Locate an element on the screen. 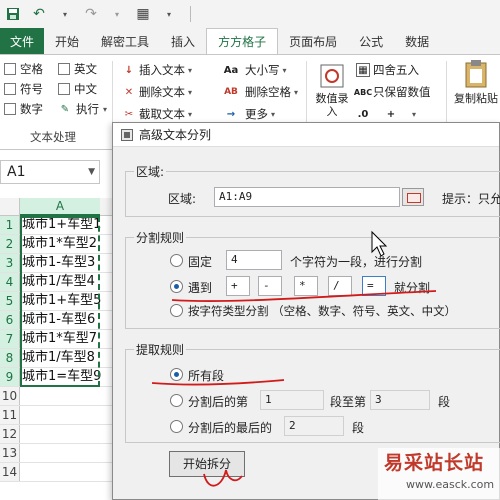  column-header-a: A is located at coordinates (60, 207).